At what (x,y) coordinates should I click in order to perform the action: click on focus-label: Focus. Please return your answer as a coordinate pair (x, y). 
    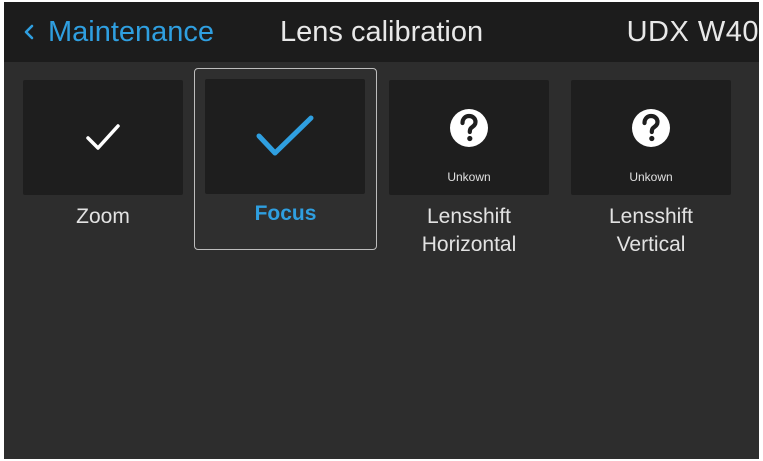
    Looking at the image, I should click on (285, 213).